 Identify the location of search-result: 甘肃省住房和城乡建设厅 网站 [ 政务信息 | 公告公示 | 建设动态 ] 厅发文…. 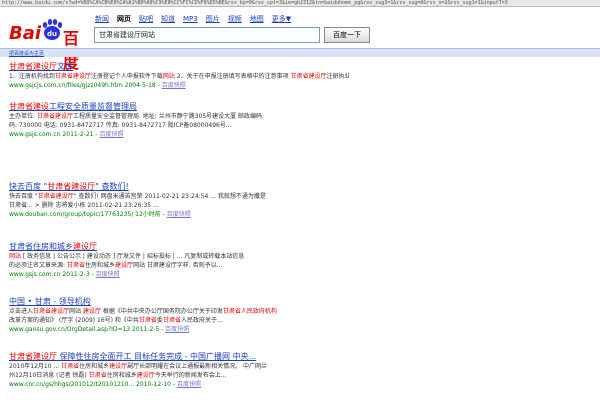
(179, 260).